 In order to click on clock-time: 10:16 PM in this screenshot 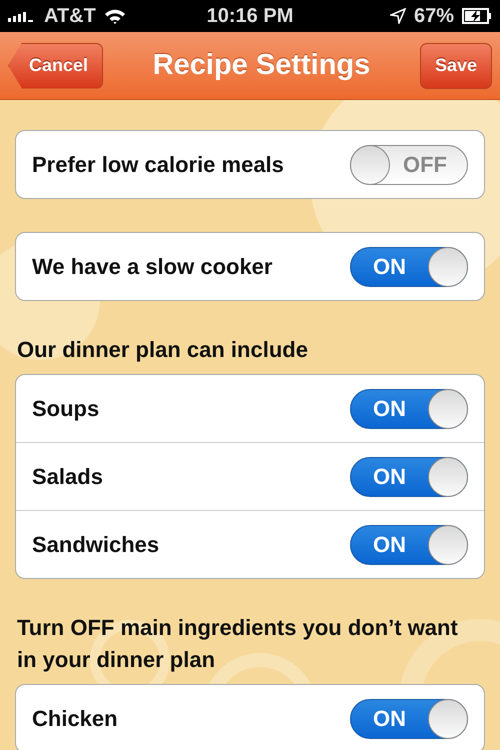, I will do `click(250, 16)`.